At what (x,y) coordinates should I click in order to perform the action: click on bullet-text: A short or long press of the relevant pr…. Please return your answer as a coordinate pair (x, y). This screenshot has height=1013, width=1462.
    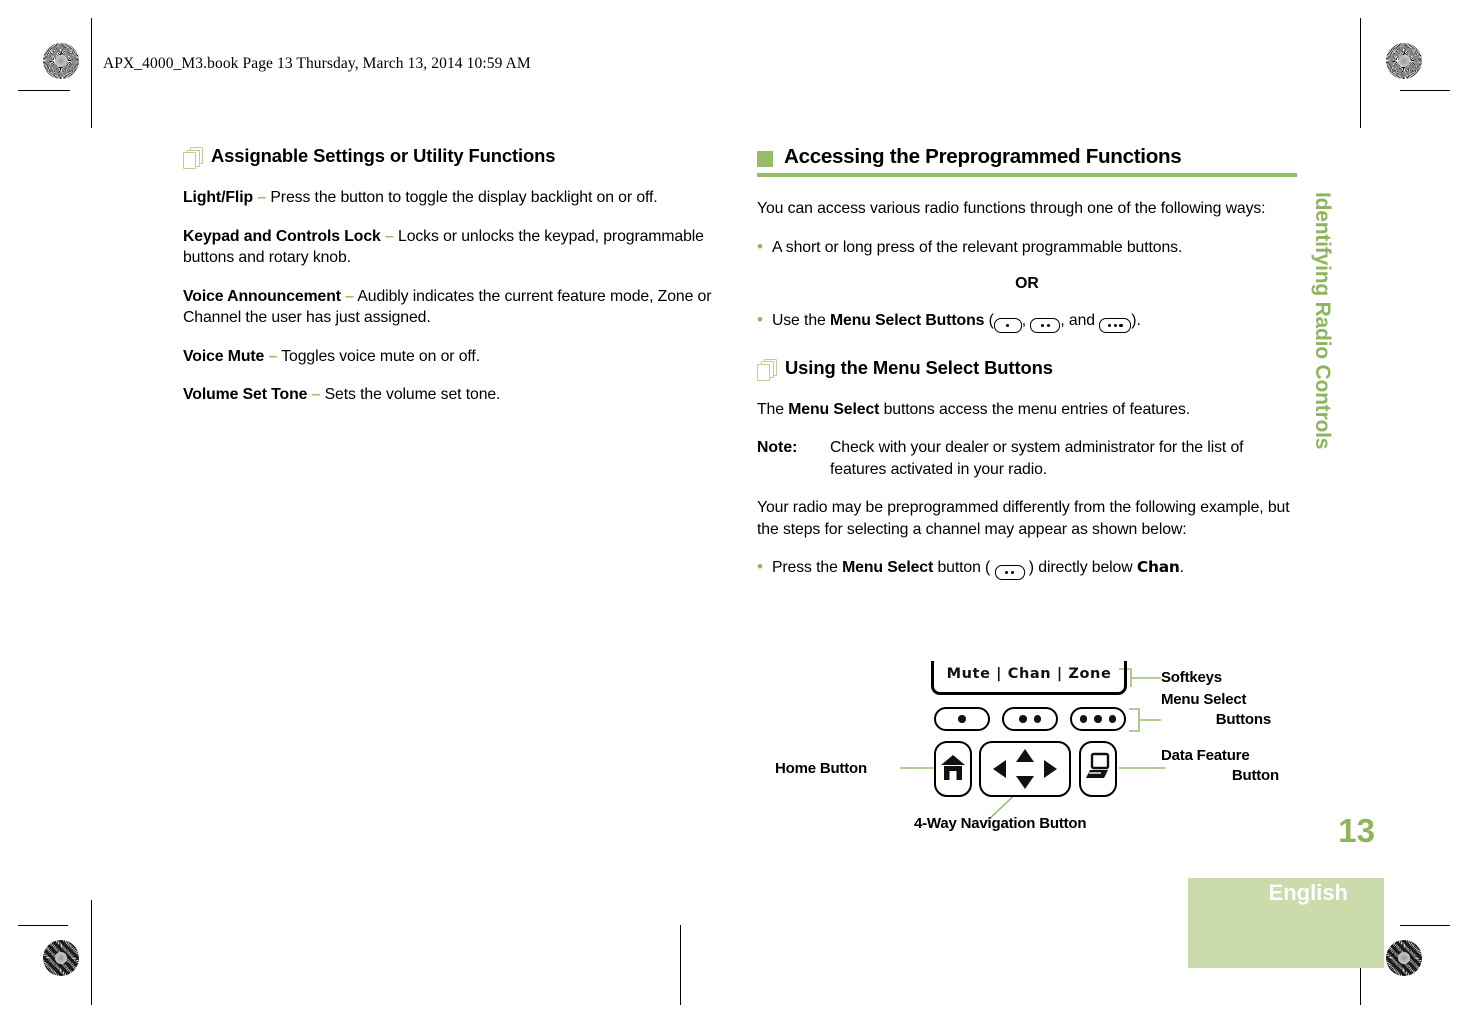
    Looking at the image, I should click on (977, 247).